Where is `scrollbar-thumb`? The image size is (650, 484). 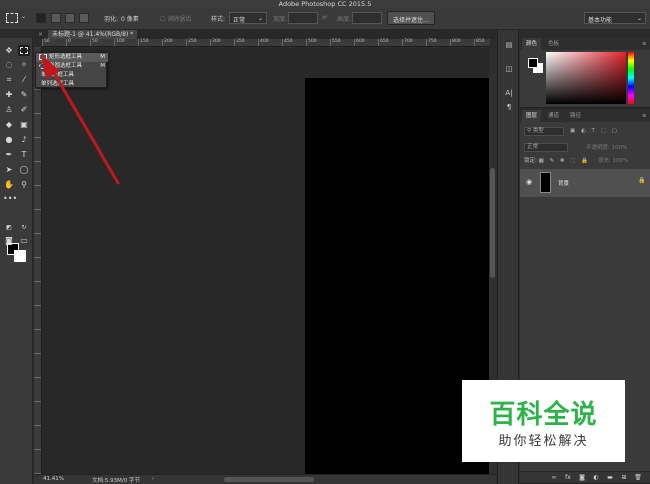
scrollbar-thumb is located at coordinates (492, 223).